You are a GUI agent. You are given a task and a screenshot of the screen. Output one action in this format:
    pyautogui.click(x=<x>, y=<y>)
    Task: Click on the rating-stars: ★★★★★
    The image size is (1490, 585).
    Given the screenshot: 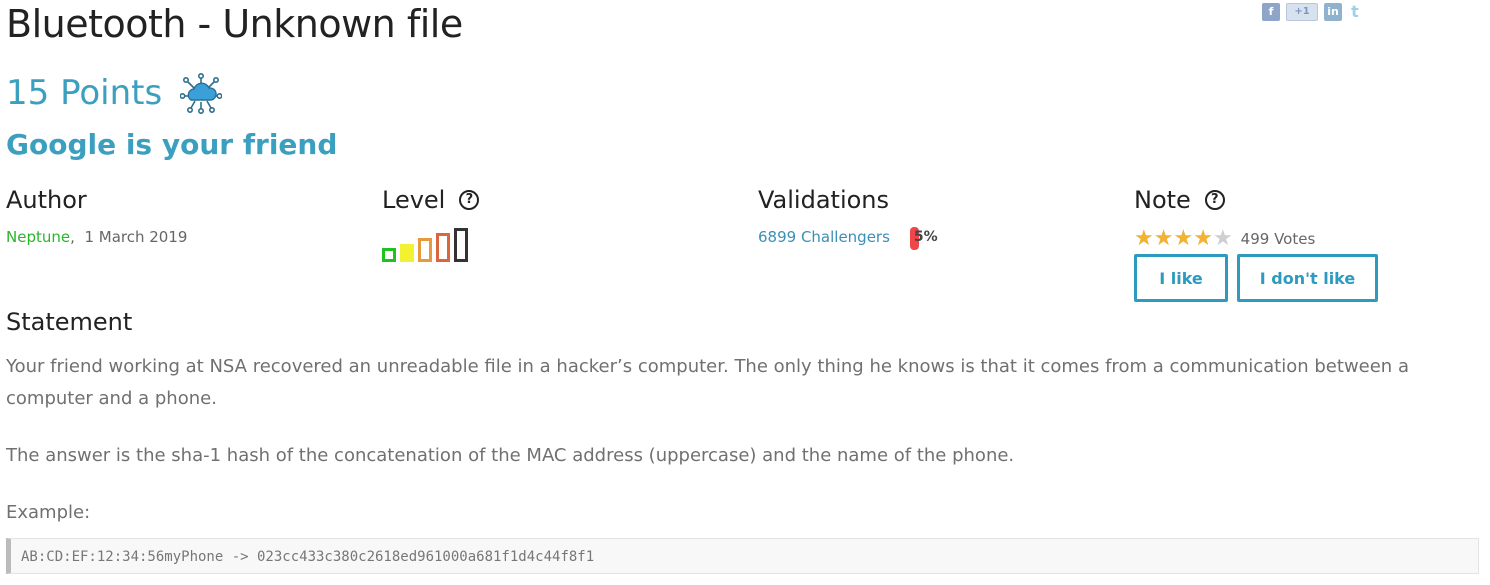 What is the action you would take?
    pyautogui.click(x=1183, y=239)
    